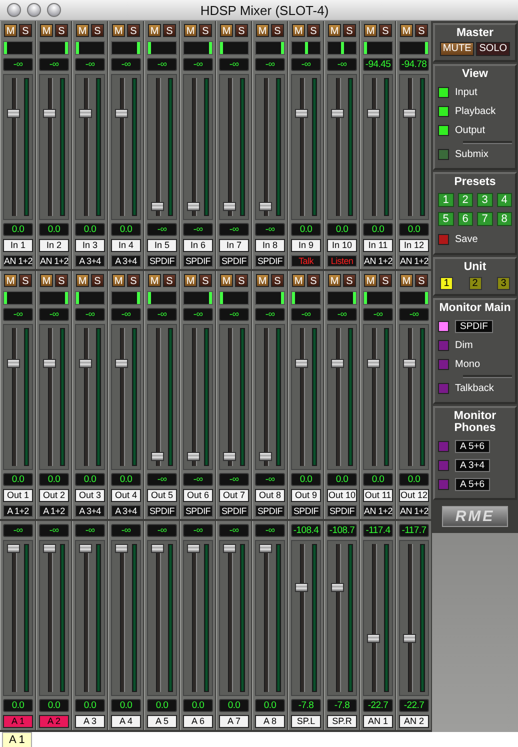 The height and width of the screenshot is (747, 518). I want to click on channel-name-button: In 11, so click(378, 245).